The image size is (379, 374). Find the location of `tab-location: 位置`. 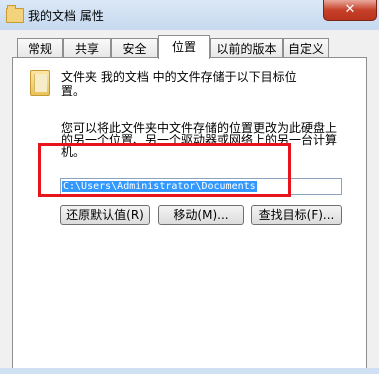

tab-location: 位置 is located at coordinates (184, 47).